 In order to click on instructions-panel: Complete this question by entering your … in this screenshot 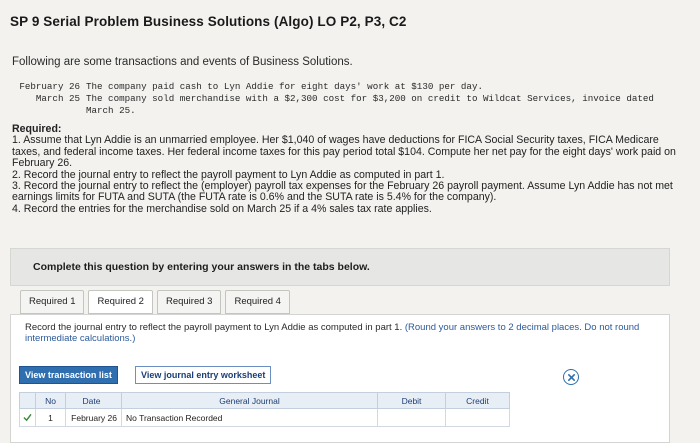, I will do `click(340, 267)`.